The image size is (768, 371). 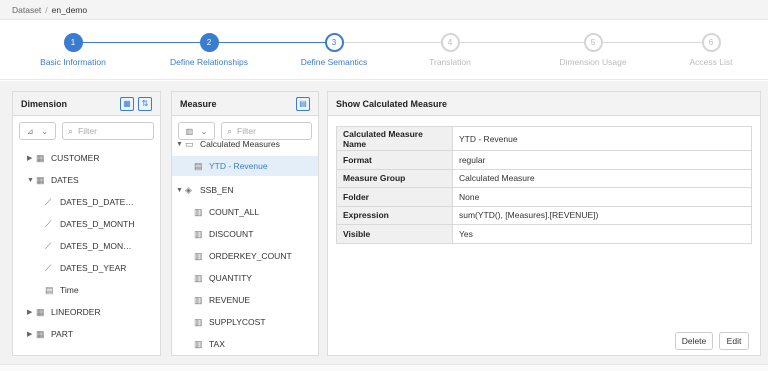 I want to click on dimension-item-dates-d-year: ⟋ DATES_D_YEAR, so click(x=85, y=268).